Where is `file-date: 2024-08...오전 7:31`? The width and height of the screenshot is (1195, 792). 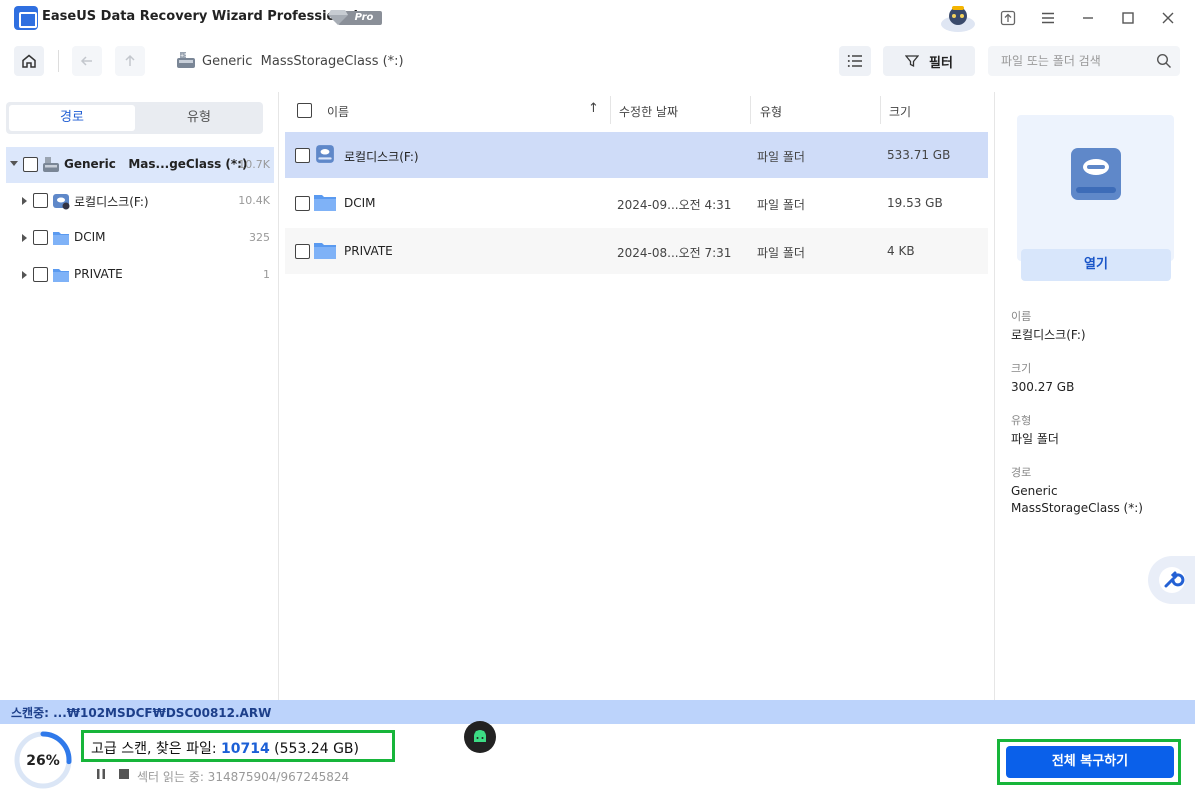
file-date: 2024-08...오전 7:31 is located at coordinates (674, 253).